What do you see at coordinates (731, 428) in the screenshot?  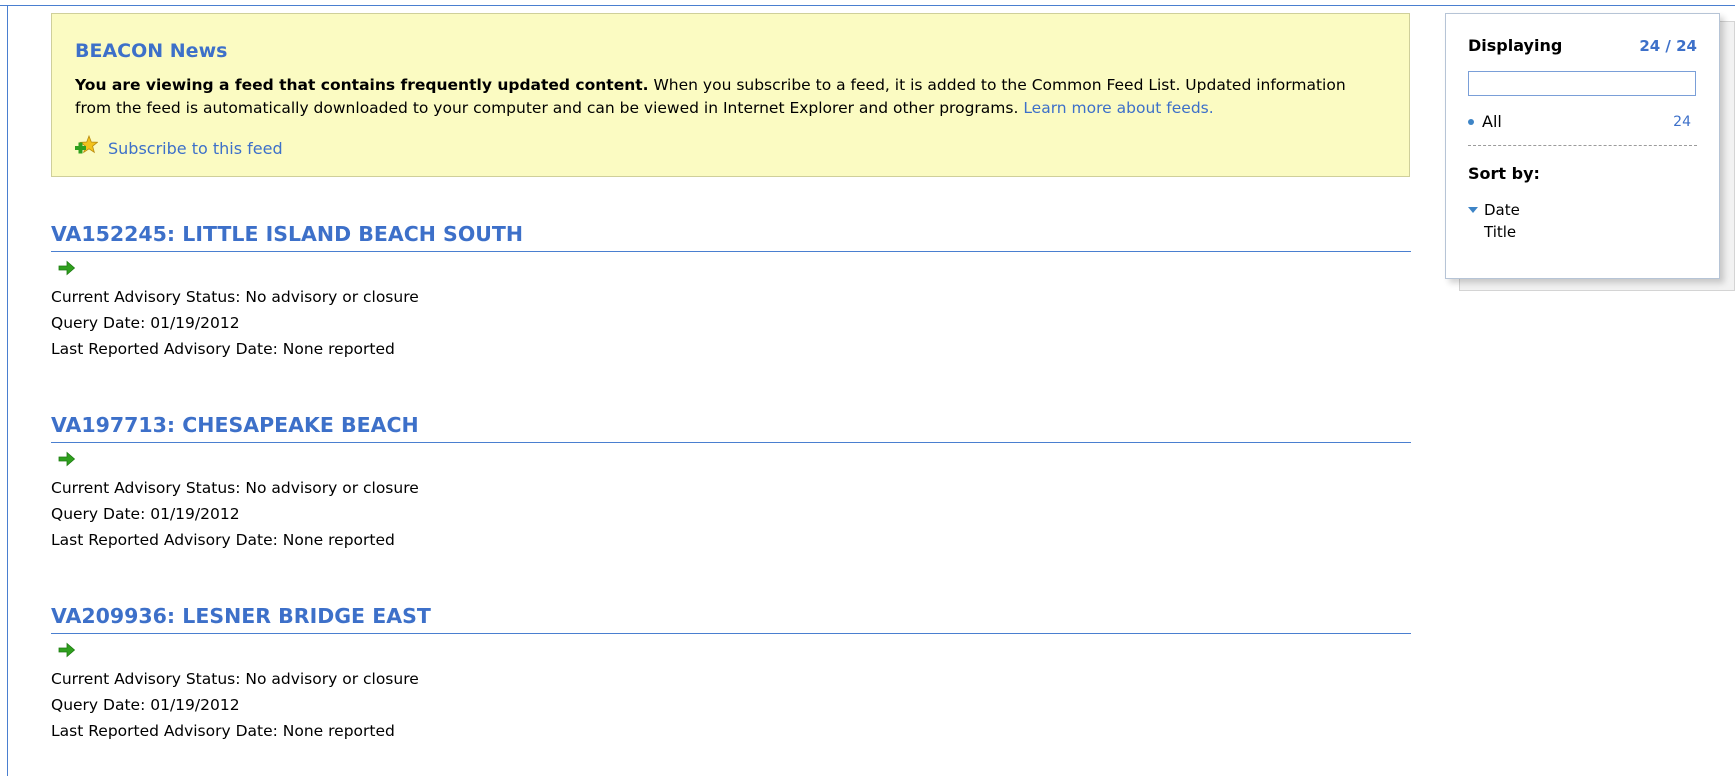 I see `feed-item-title: VA197713: CHESAPEAKE BEACH` at bounding box center [731, 428].